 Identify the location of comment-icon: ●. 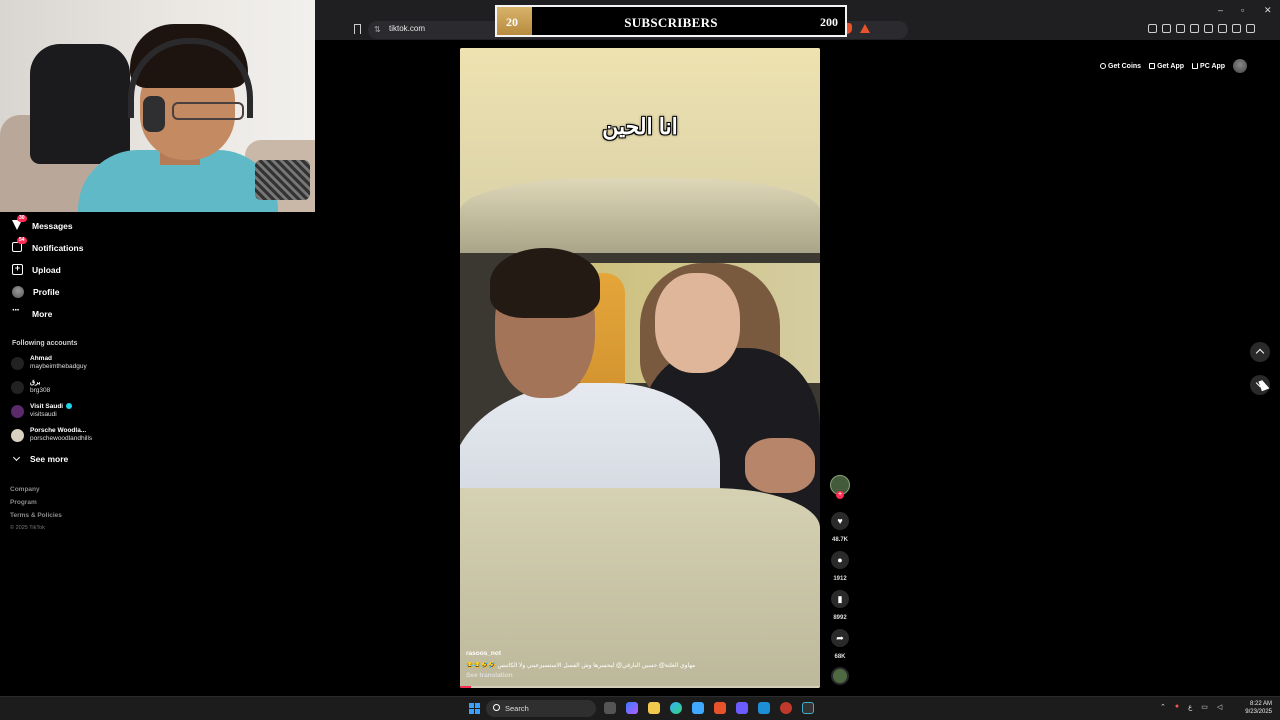
(840, 560).